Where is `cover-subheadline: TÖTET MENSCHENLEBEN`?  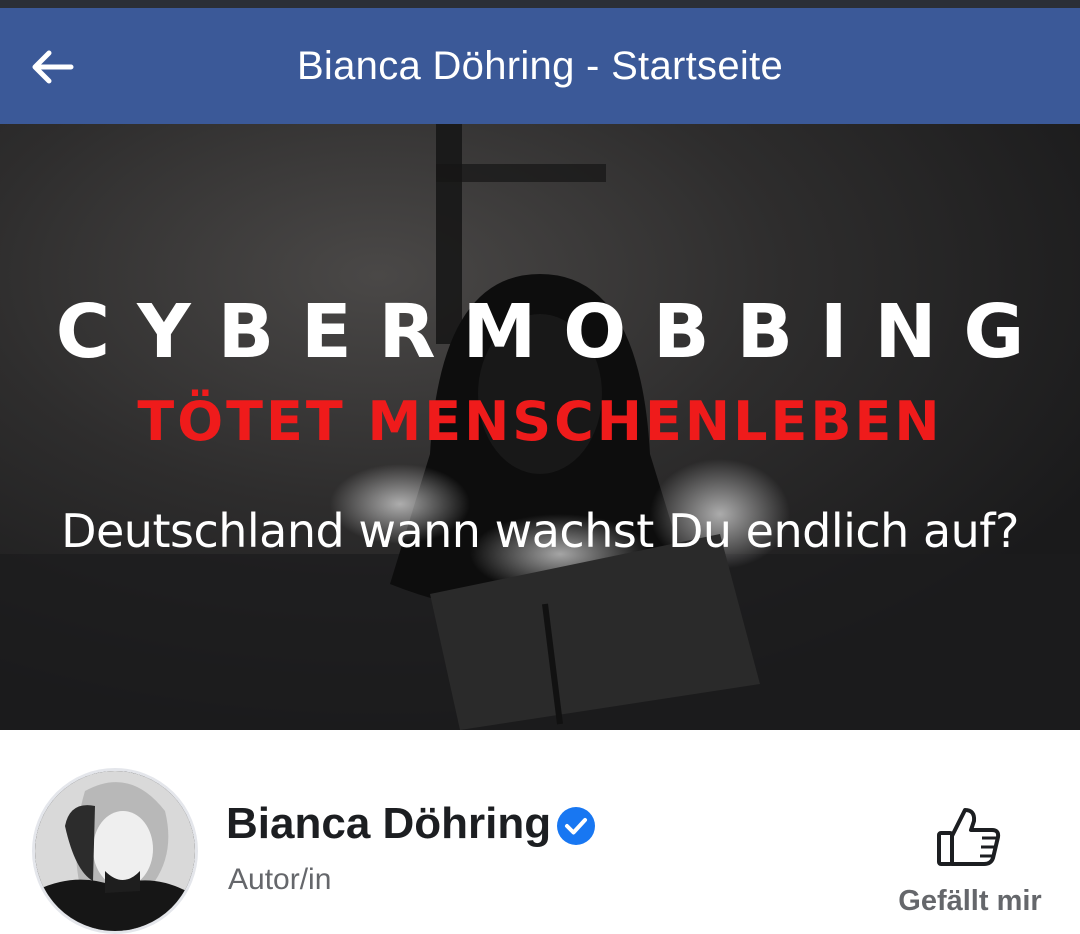
cover-subheadline: TÖTET MENSCHENLEBEN is located at coordinates (540, 421).